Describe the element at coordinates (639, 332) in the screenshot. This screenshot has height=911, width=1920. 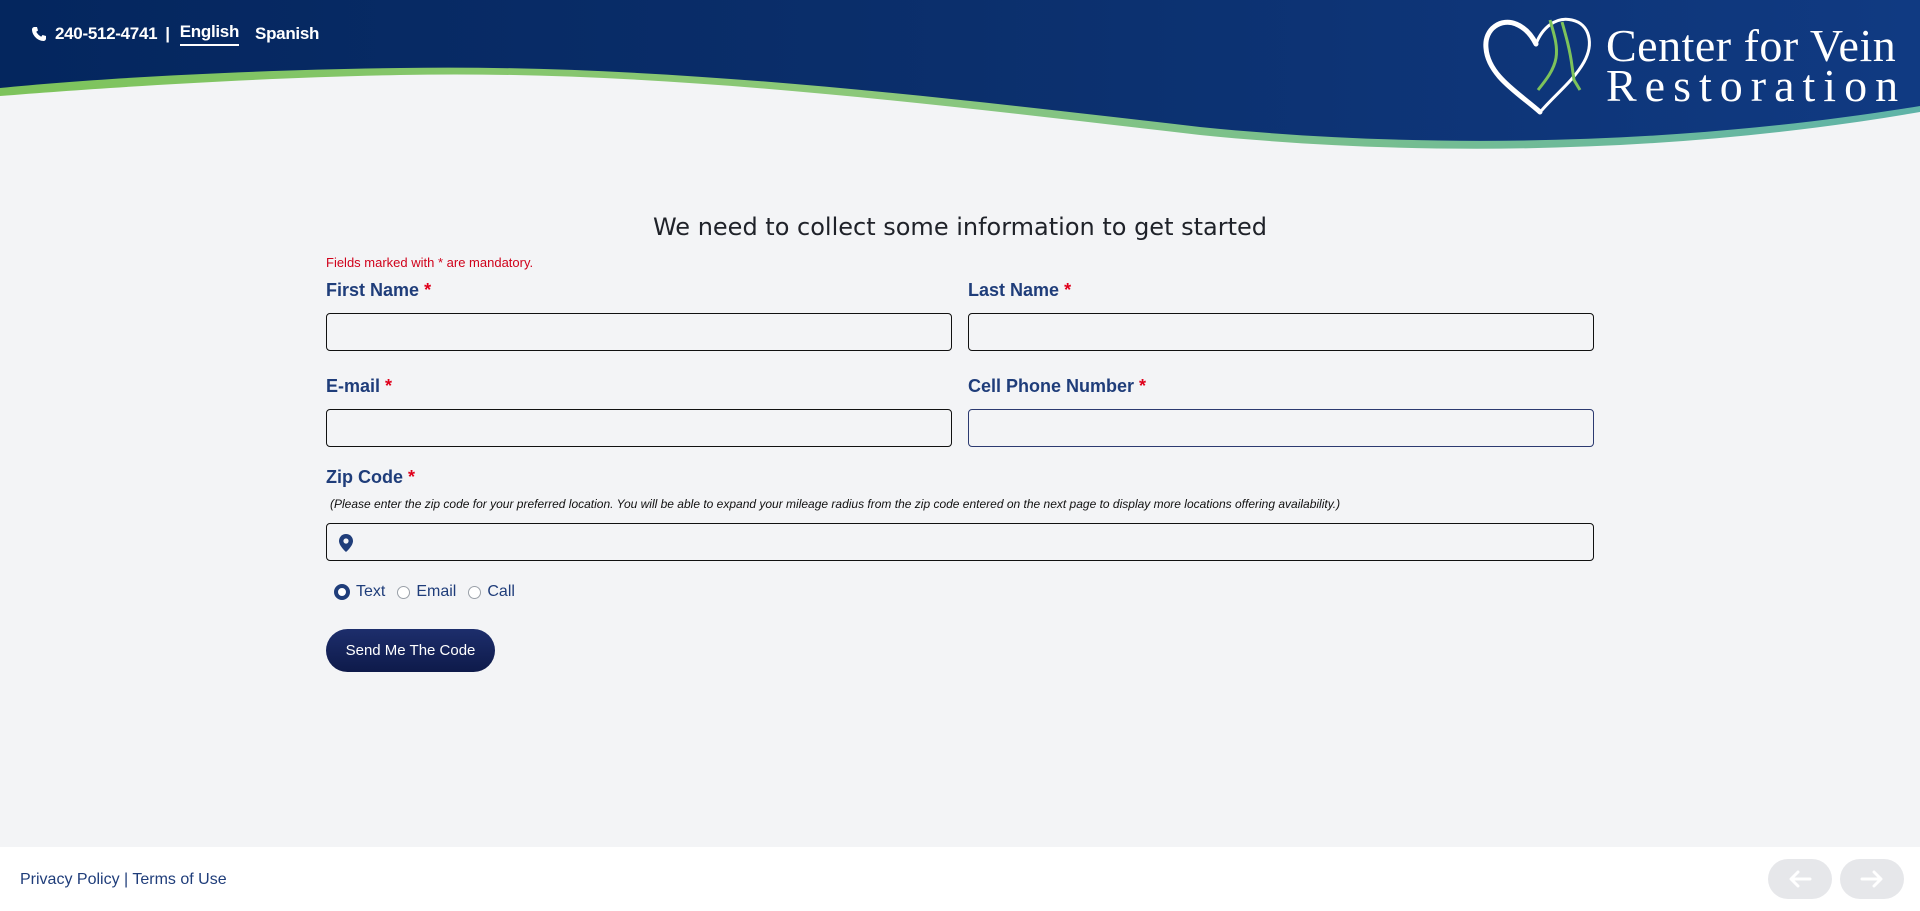
I see `first-name-input` at that location.